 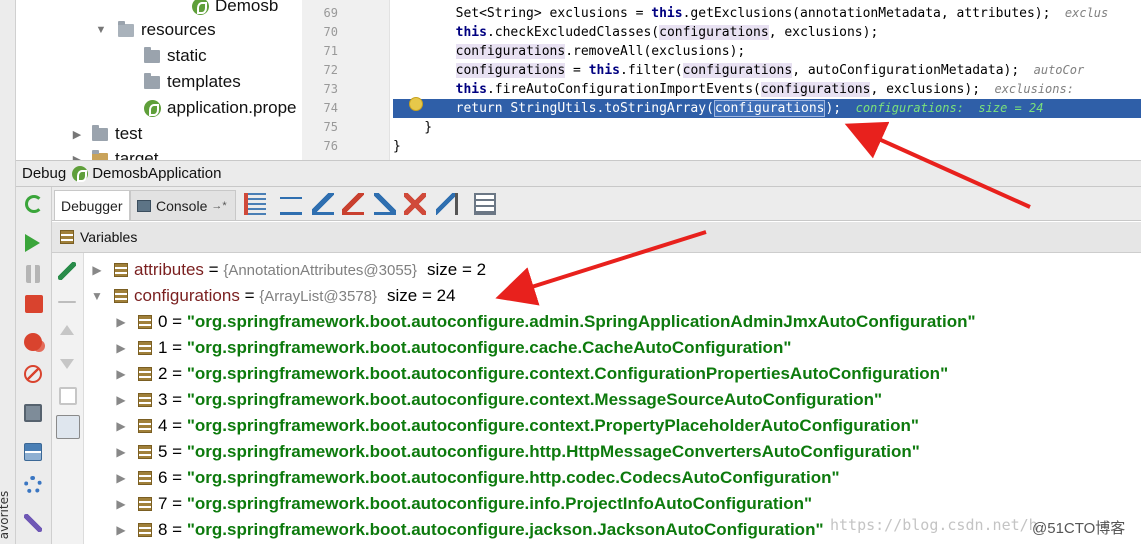 What do you see at coordinates (5, 515) in the screenshot?
I see `favorites-tab: avorites` at bounding box center [5, 515].